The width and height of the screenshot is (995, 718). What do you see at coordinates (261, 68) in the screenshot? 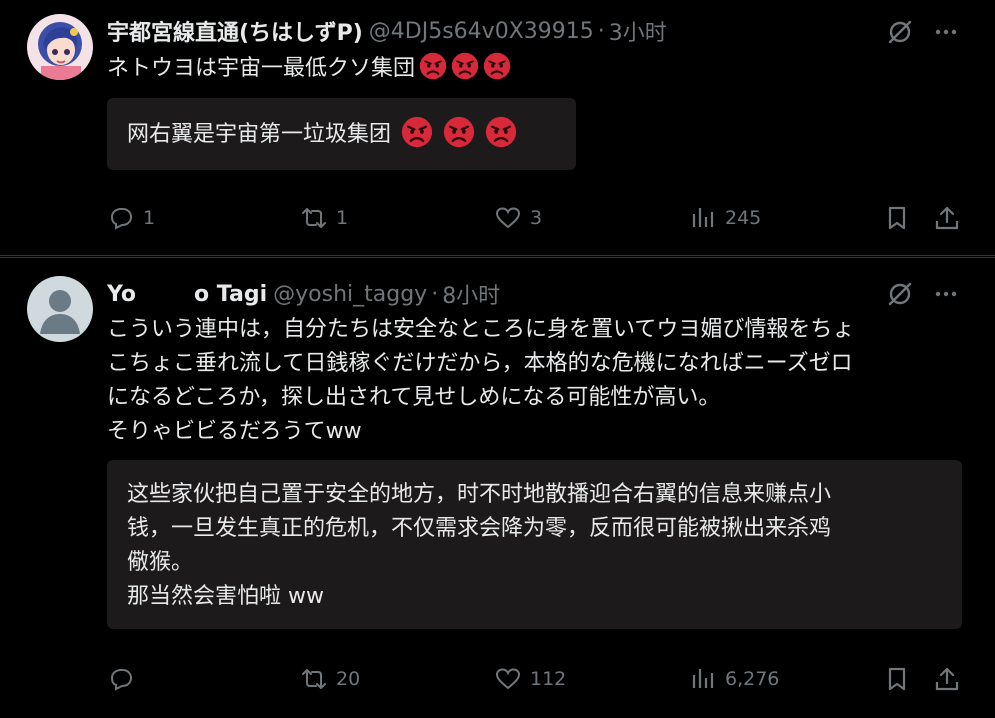
I see `tweet-text-content: ネトウヨは宇宙一最低クソ集団` at bounding box center [261, 68].